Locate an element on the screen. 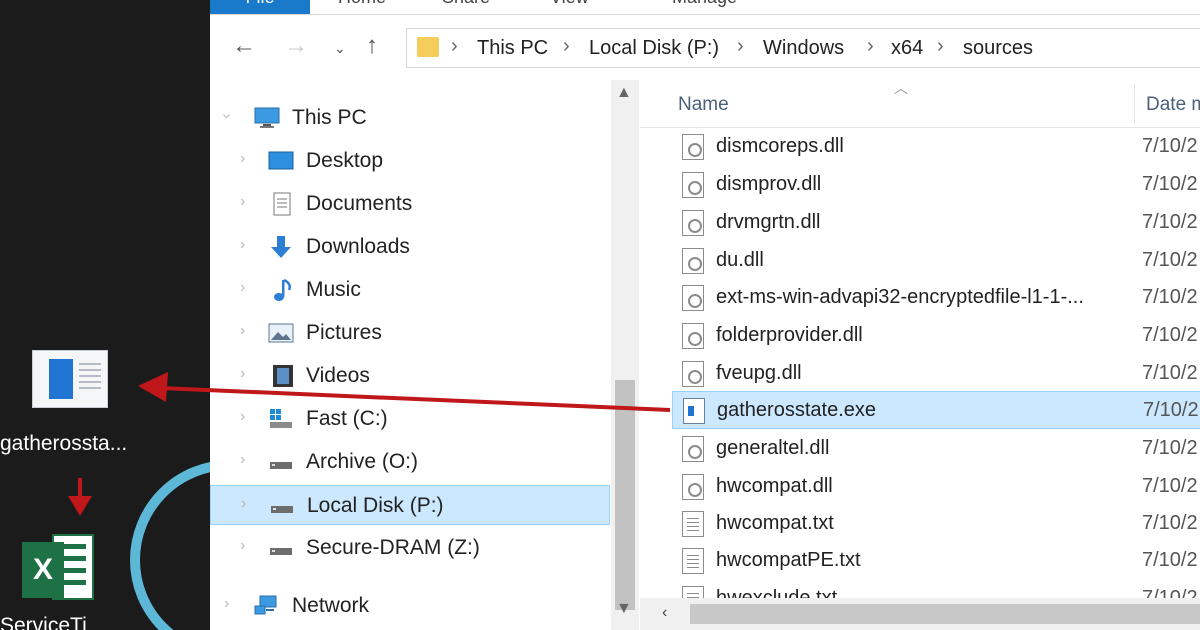 The height and width of the screenshot is (630, 1200). file-row: folderprovider.dll 7/10/2 is located at coordinates (936, 336).